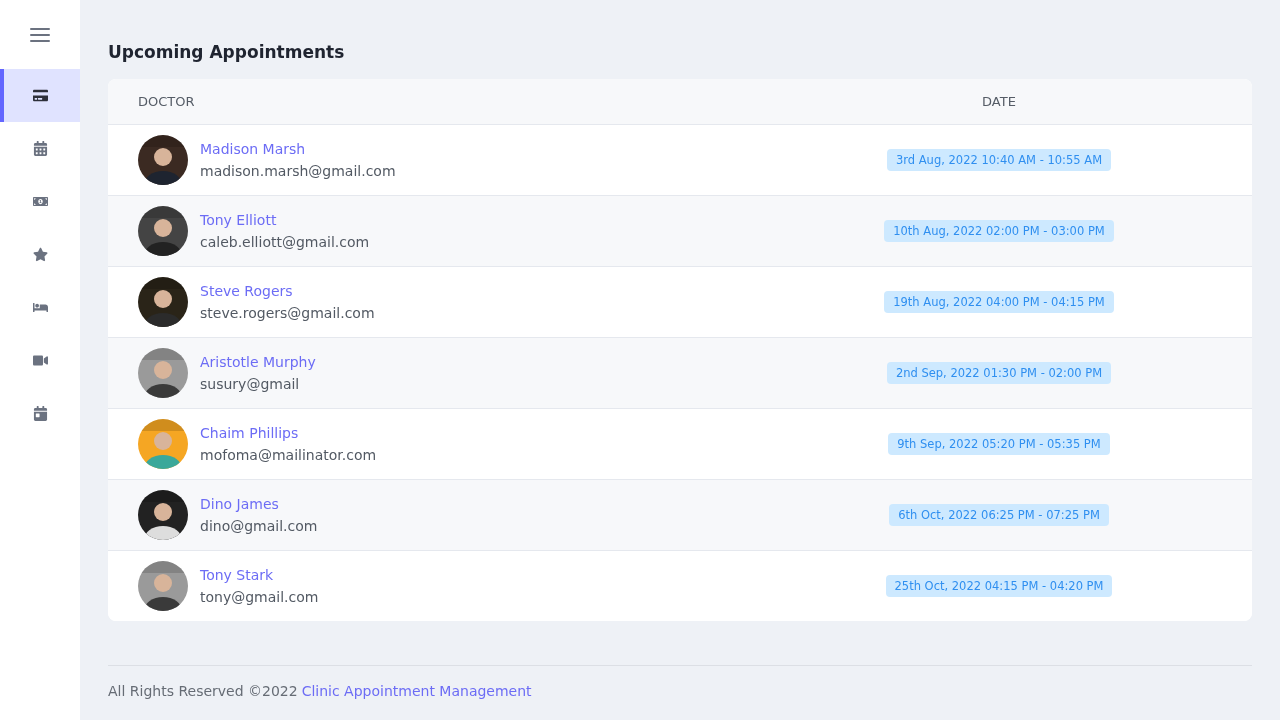 The image size is (1280, 720). I want to click on doctor-email: dino@gmail.com, so click(259, 526).